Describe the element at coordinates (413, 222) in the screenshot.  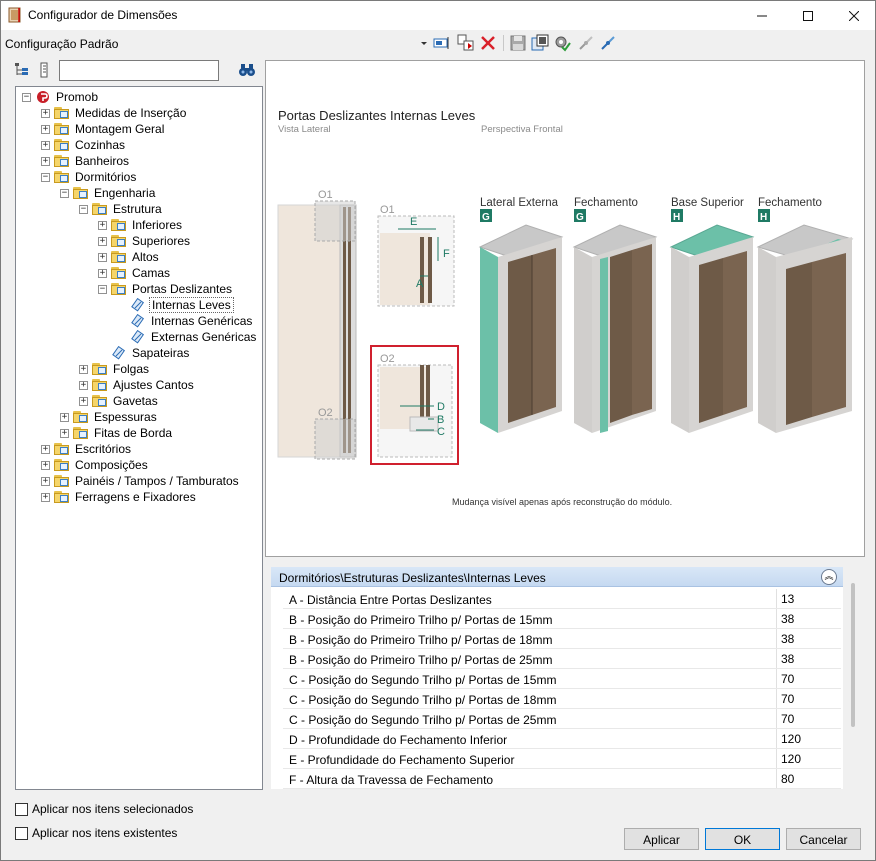
I see `dim-e-label: E` at that location.